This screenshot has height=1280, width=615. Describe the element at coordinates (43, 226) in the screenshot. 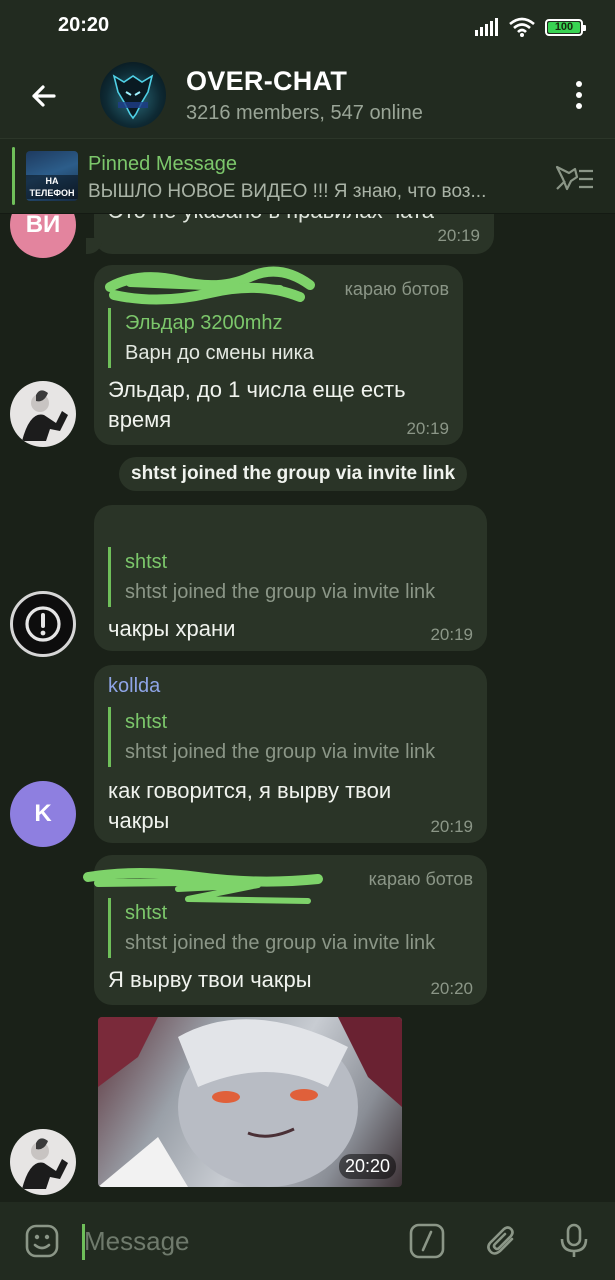

I see `avatar-initials: ВИ` at that location.